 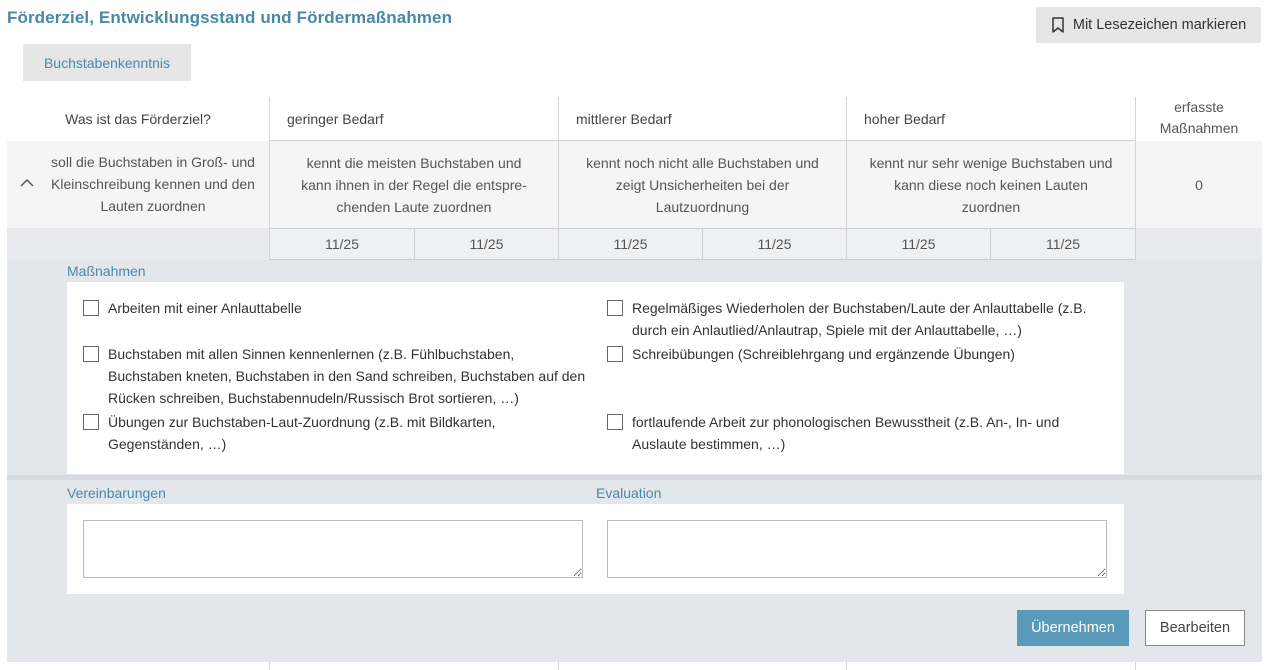 What do you see at coordinates (414, 206) in the screenshot?
I see `need-line: chenden Laute zuordnen` at bounding box center [414, 206].